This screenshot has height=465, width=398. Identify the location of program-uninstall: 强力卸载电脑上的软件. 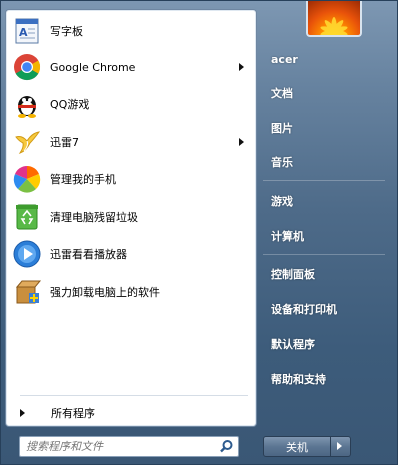
(131, 292).